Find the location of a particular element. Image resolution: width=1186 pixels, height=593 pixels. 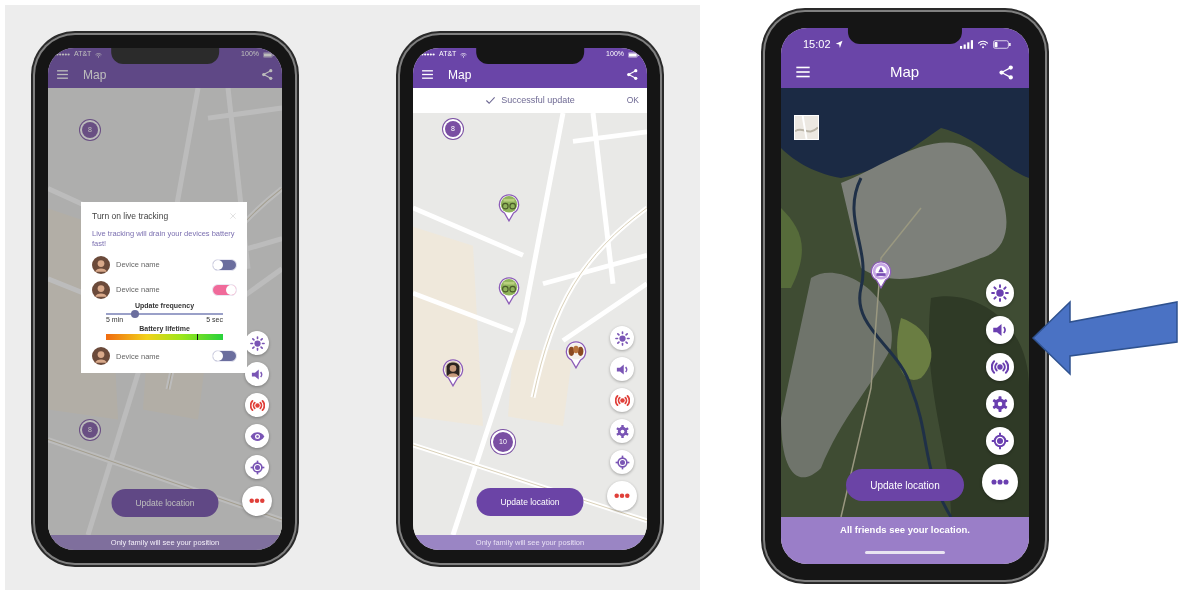

dialog-title: Turn on live tracking is located at coordinates (130, 216).